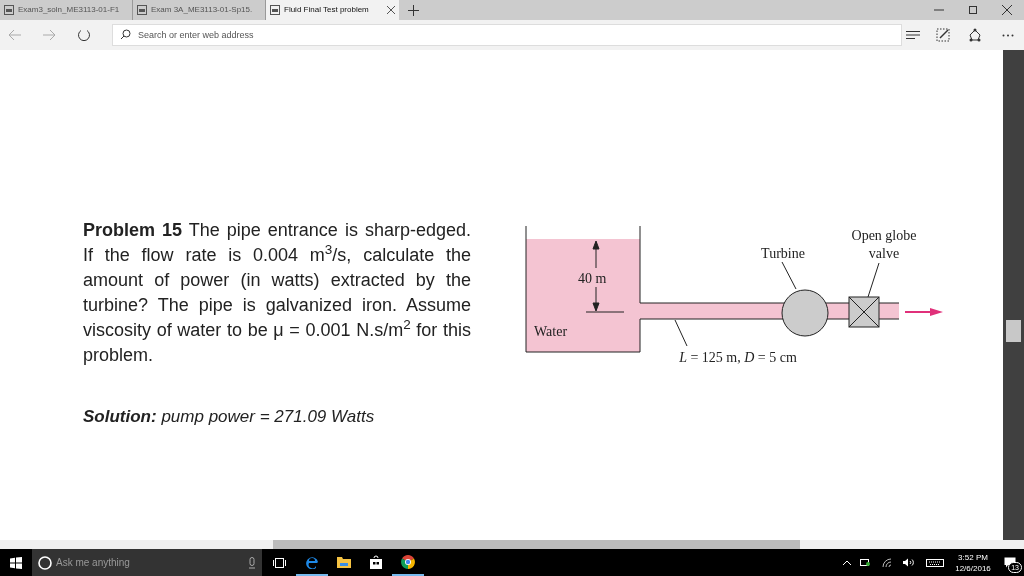  I want to click on turbine-label: Turbine, so click(783, 253).